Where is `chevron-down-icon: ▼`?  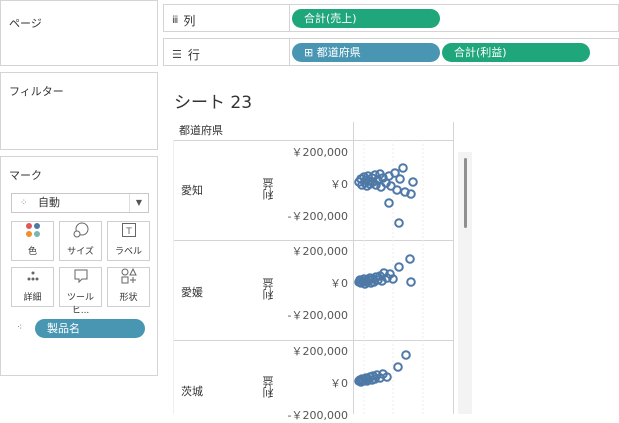
chevron-down-icon: ▼ is located at coordinates (138, 203).